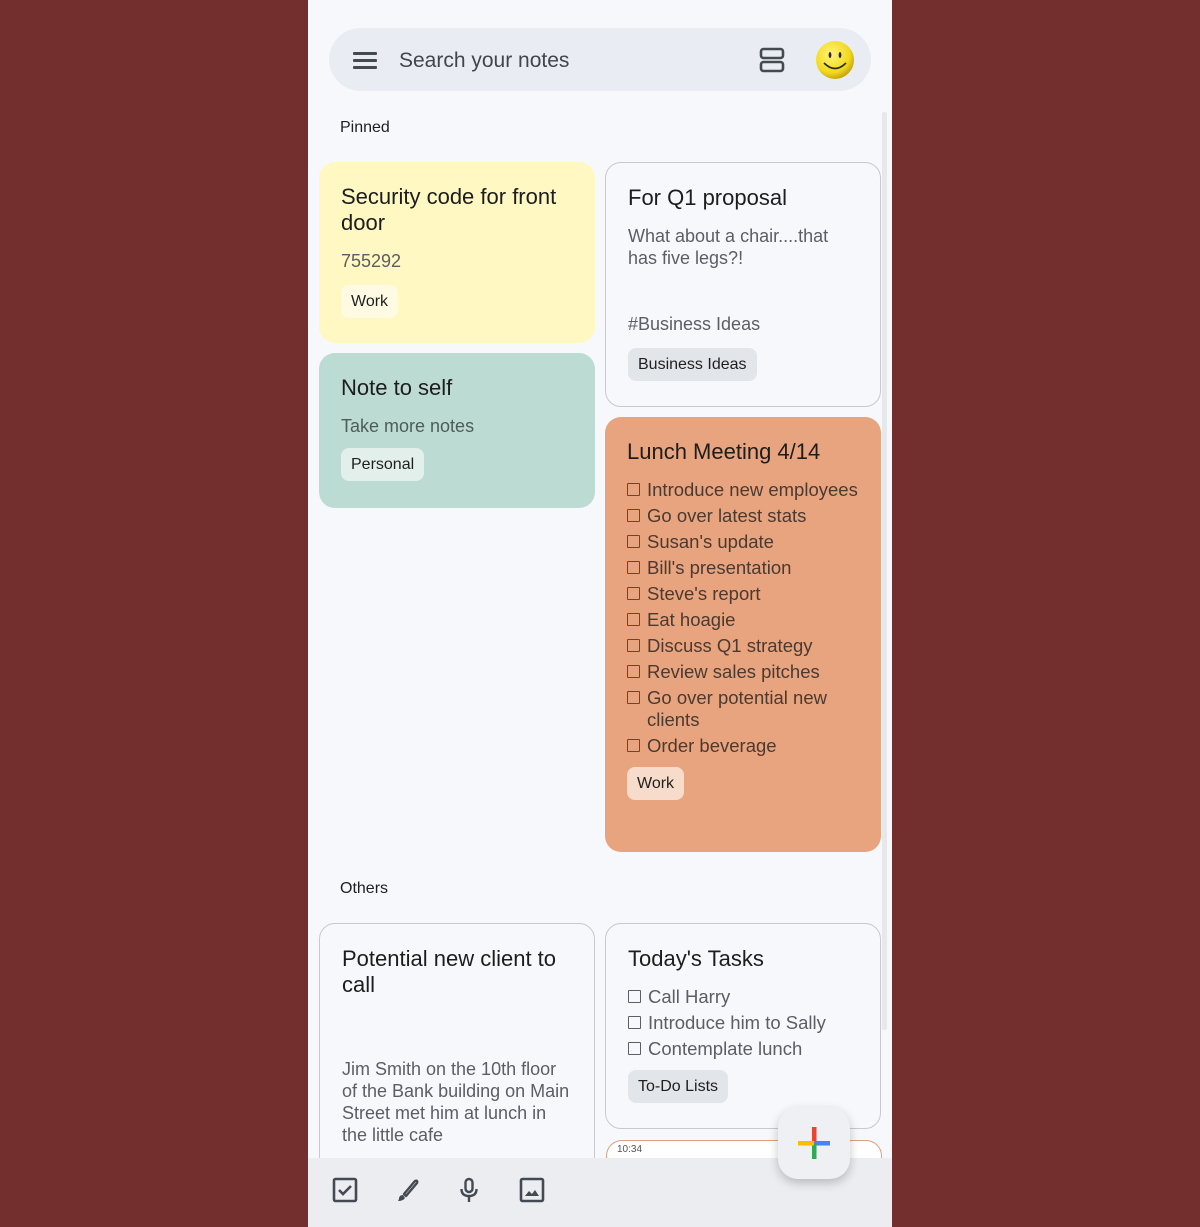 The image size is (1200, 1227). I want to click on checklist-item: Introduce him to Sally, so click(737, 1022).